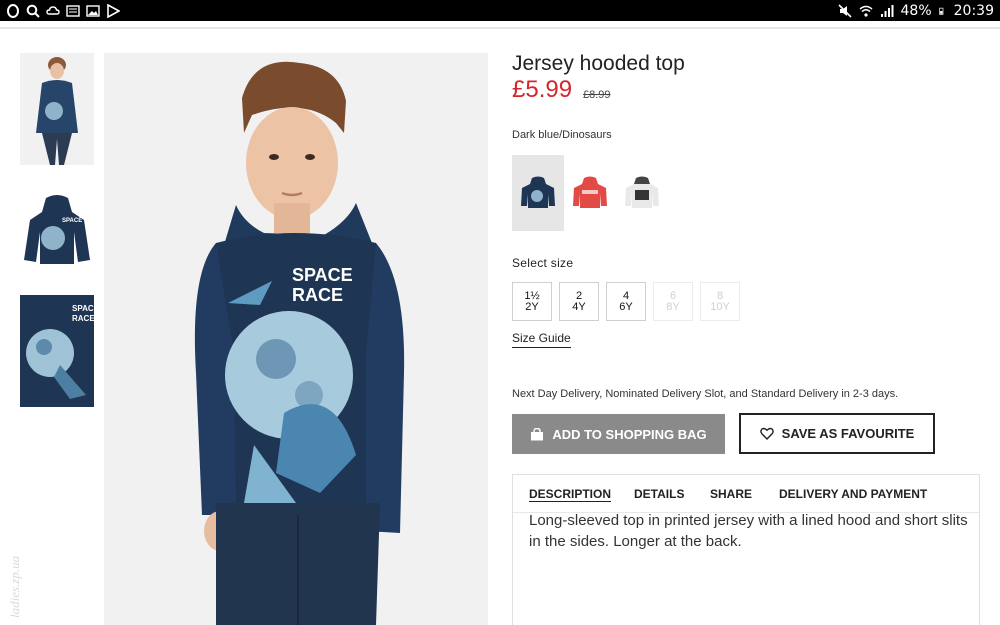  I want to click on size-bottom: 2Y, so click(532, 306).